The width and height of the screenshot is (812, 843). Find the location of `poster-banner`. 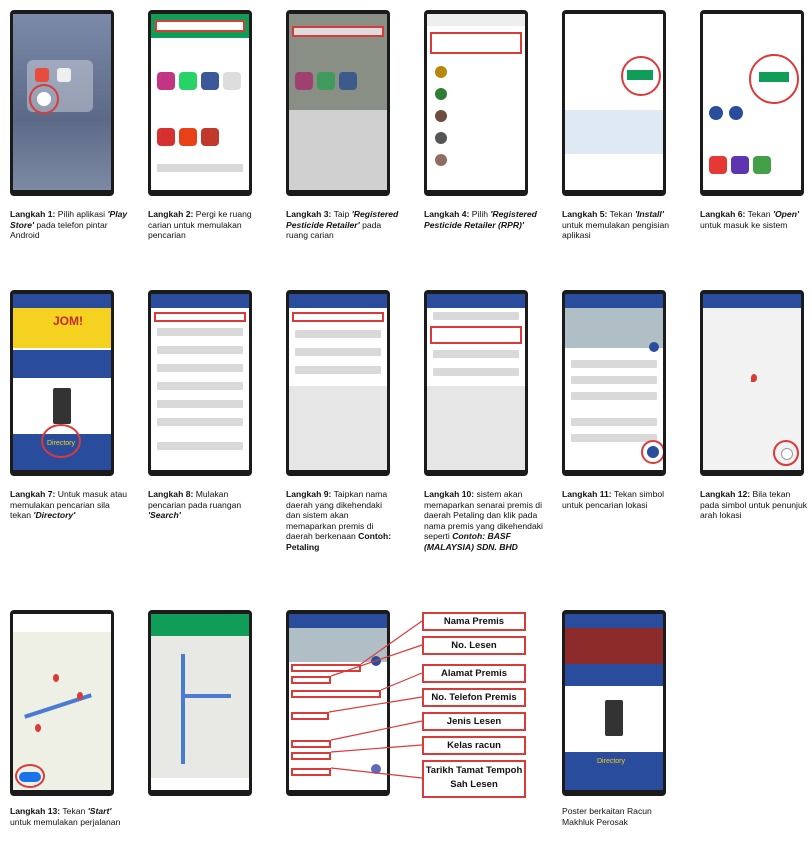

poster-banner is located at coordinates (614, 646).